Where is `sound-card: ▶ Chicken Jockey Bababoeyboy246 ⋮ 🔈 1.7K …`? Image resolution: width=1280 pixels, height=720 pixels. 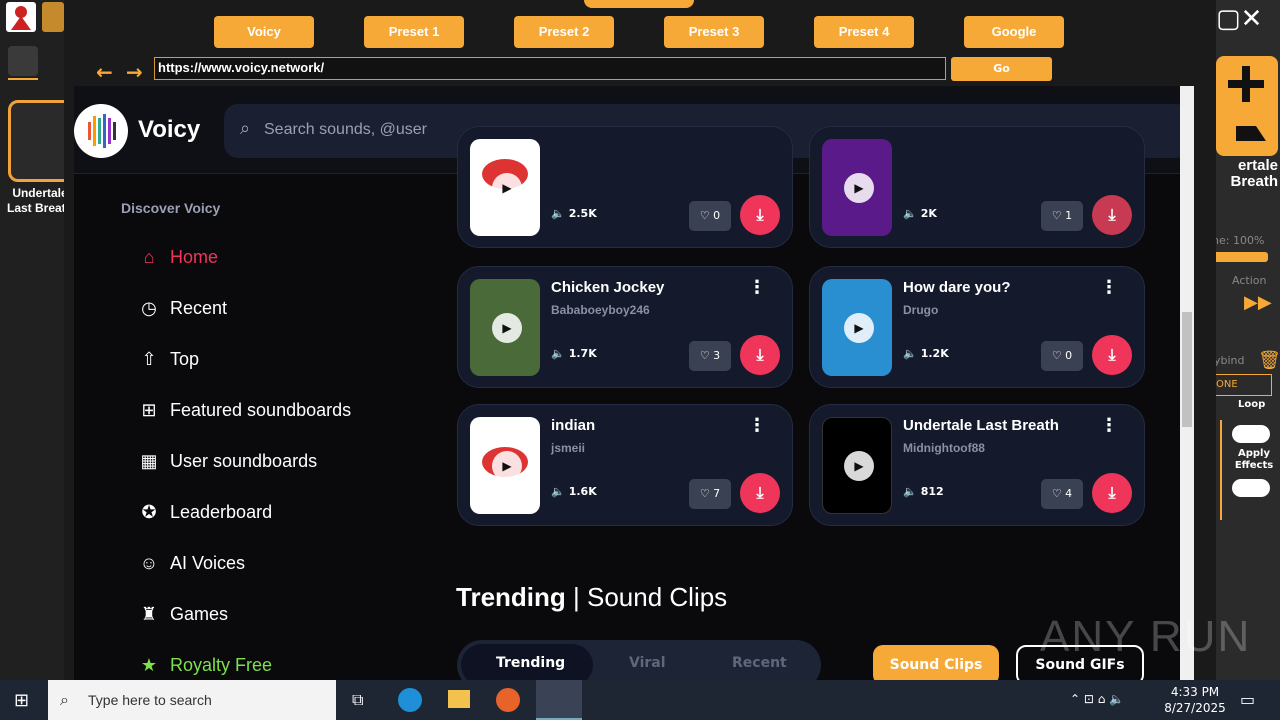 sound-card: ▶ Chicken Jockey Bababoeyboy246 ⋮ 🔈 1.7K … is located at coordinates (625, 327).